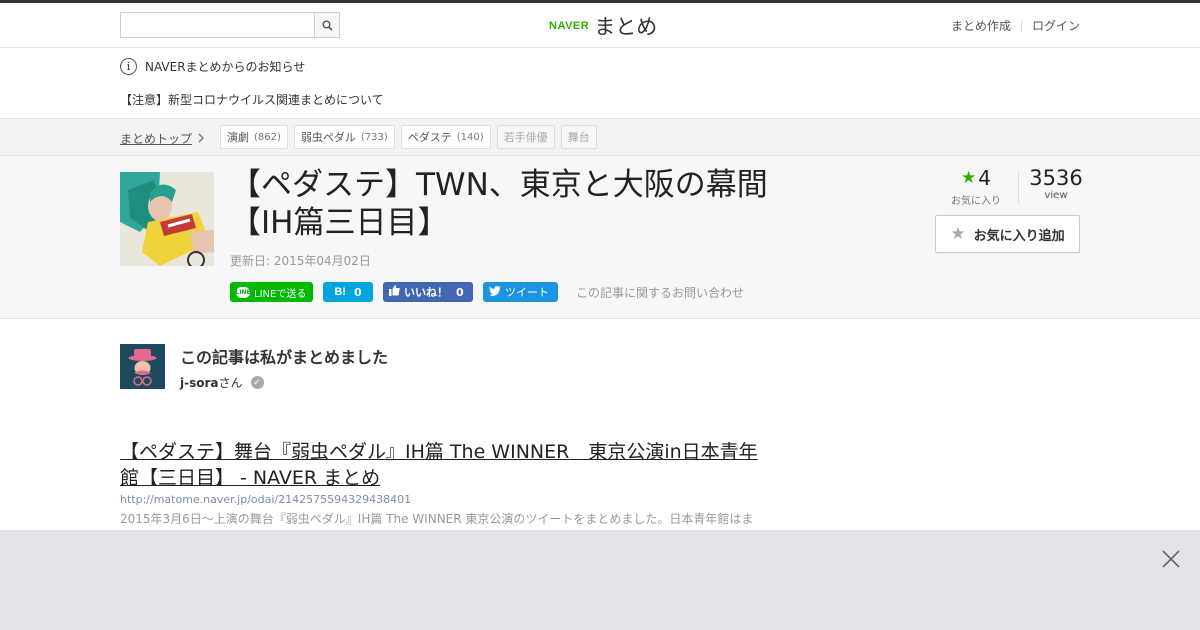 The image size is (1200, 630). Describe the element at coordinates (1019, 236) in the screenshot. I see `add-favorite-label: お気に入り追加` at that location.